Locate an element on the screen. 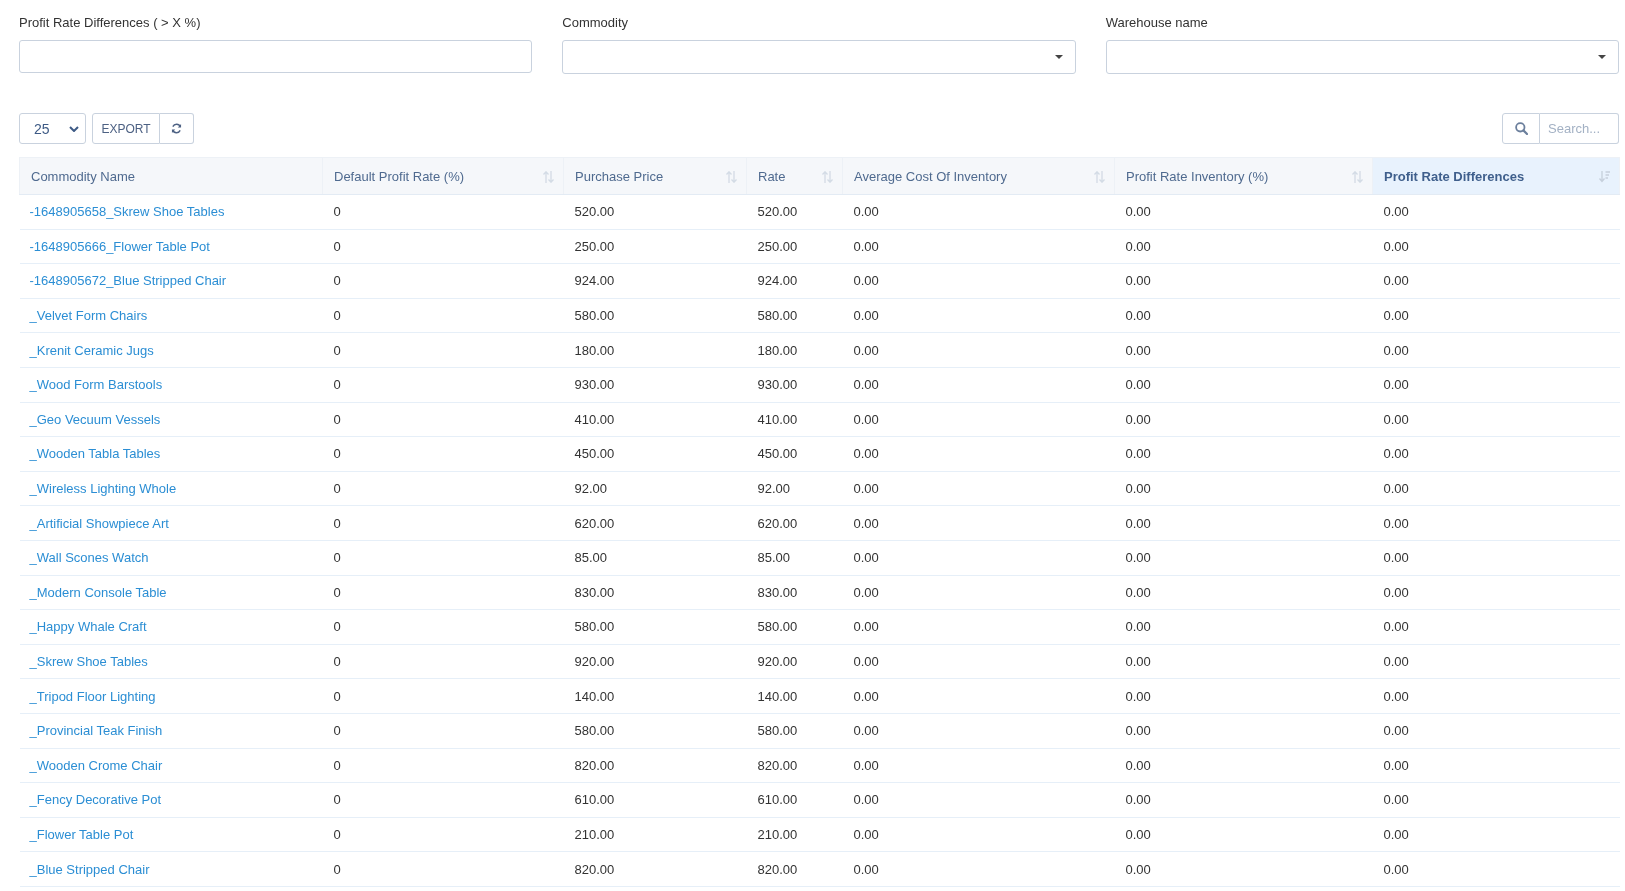  refresh-button is located at coordinates (177, 128).